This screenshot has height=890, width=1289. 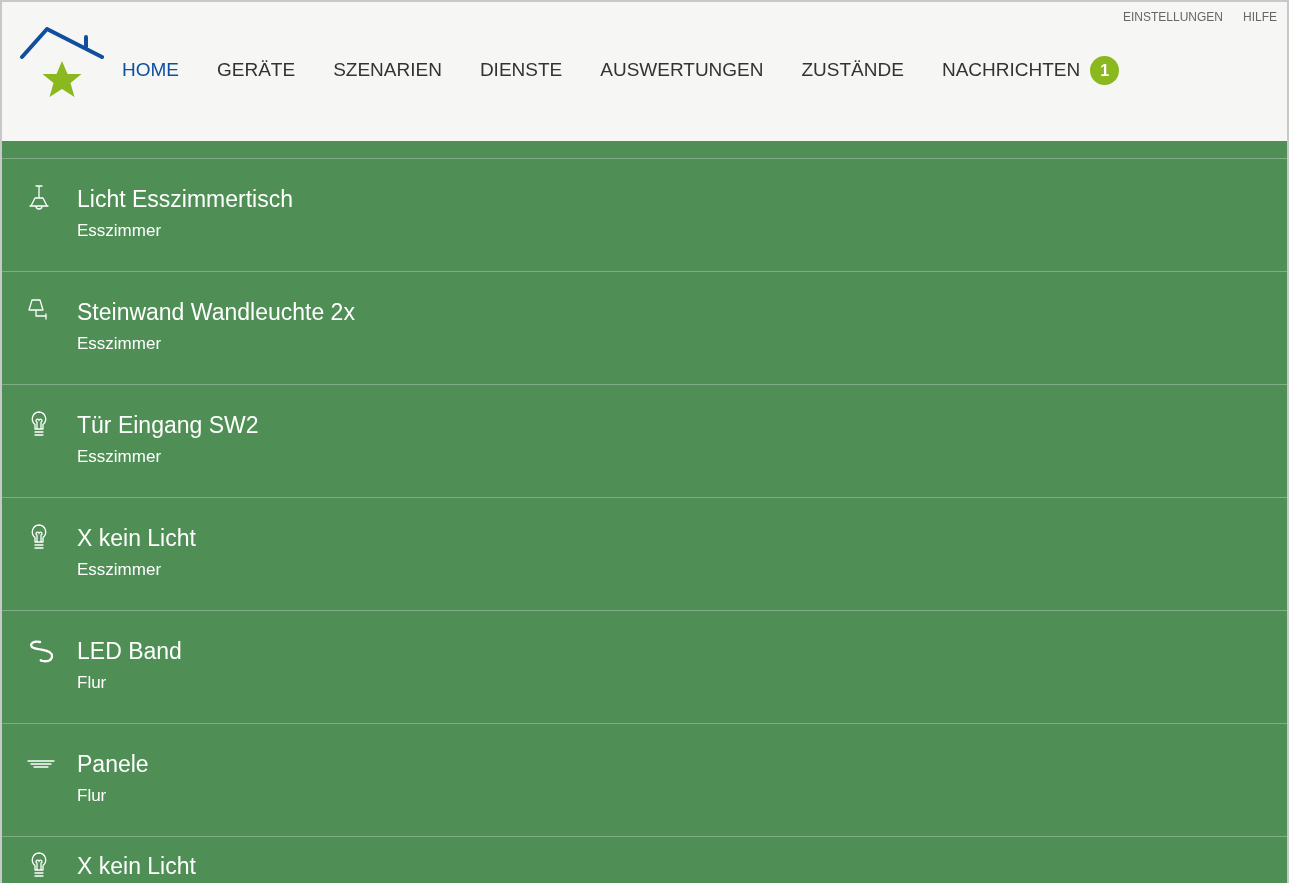 What do you see at coordinates (644, 327) in the screenshot?
I see `device-row: Steinwand Wandleuchte 2x Esszimmer` at bounding box center [644, 327].